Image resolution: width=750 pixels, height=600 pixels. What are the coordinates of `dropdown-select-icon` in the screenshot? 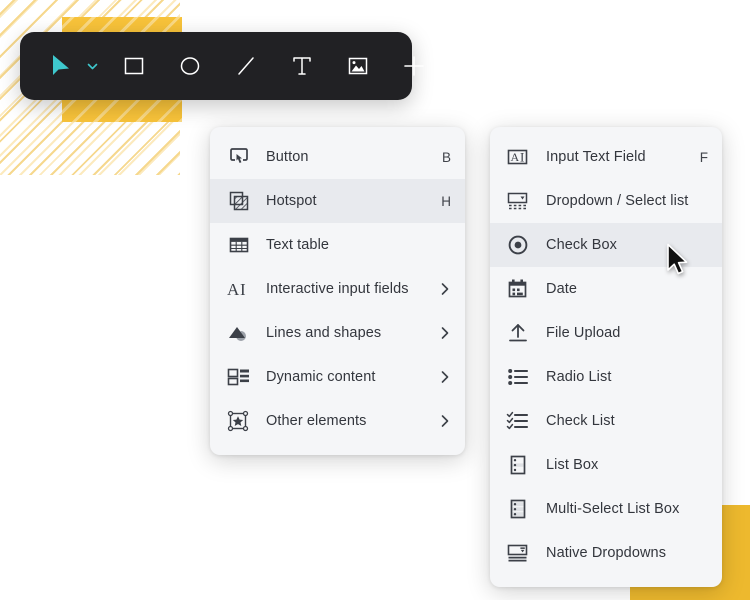 It's located at (519, 201).